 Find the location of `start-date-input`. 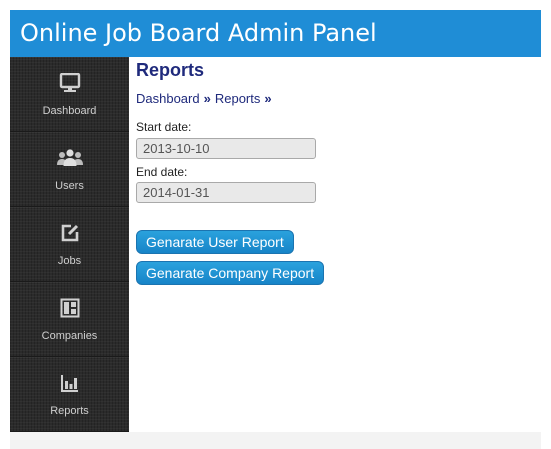

start-date-input is located at coordinates (226, 148).